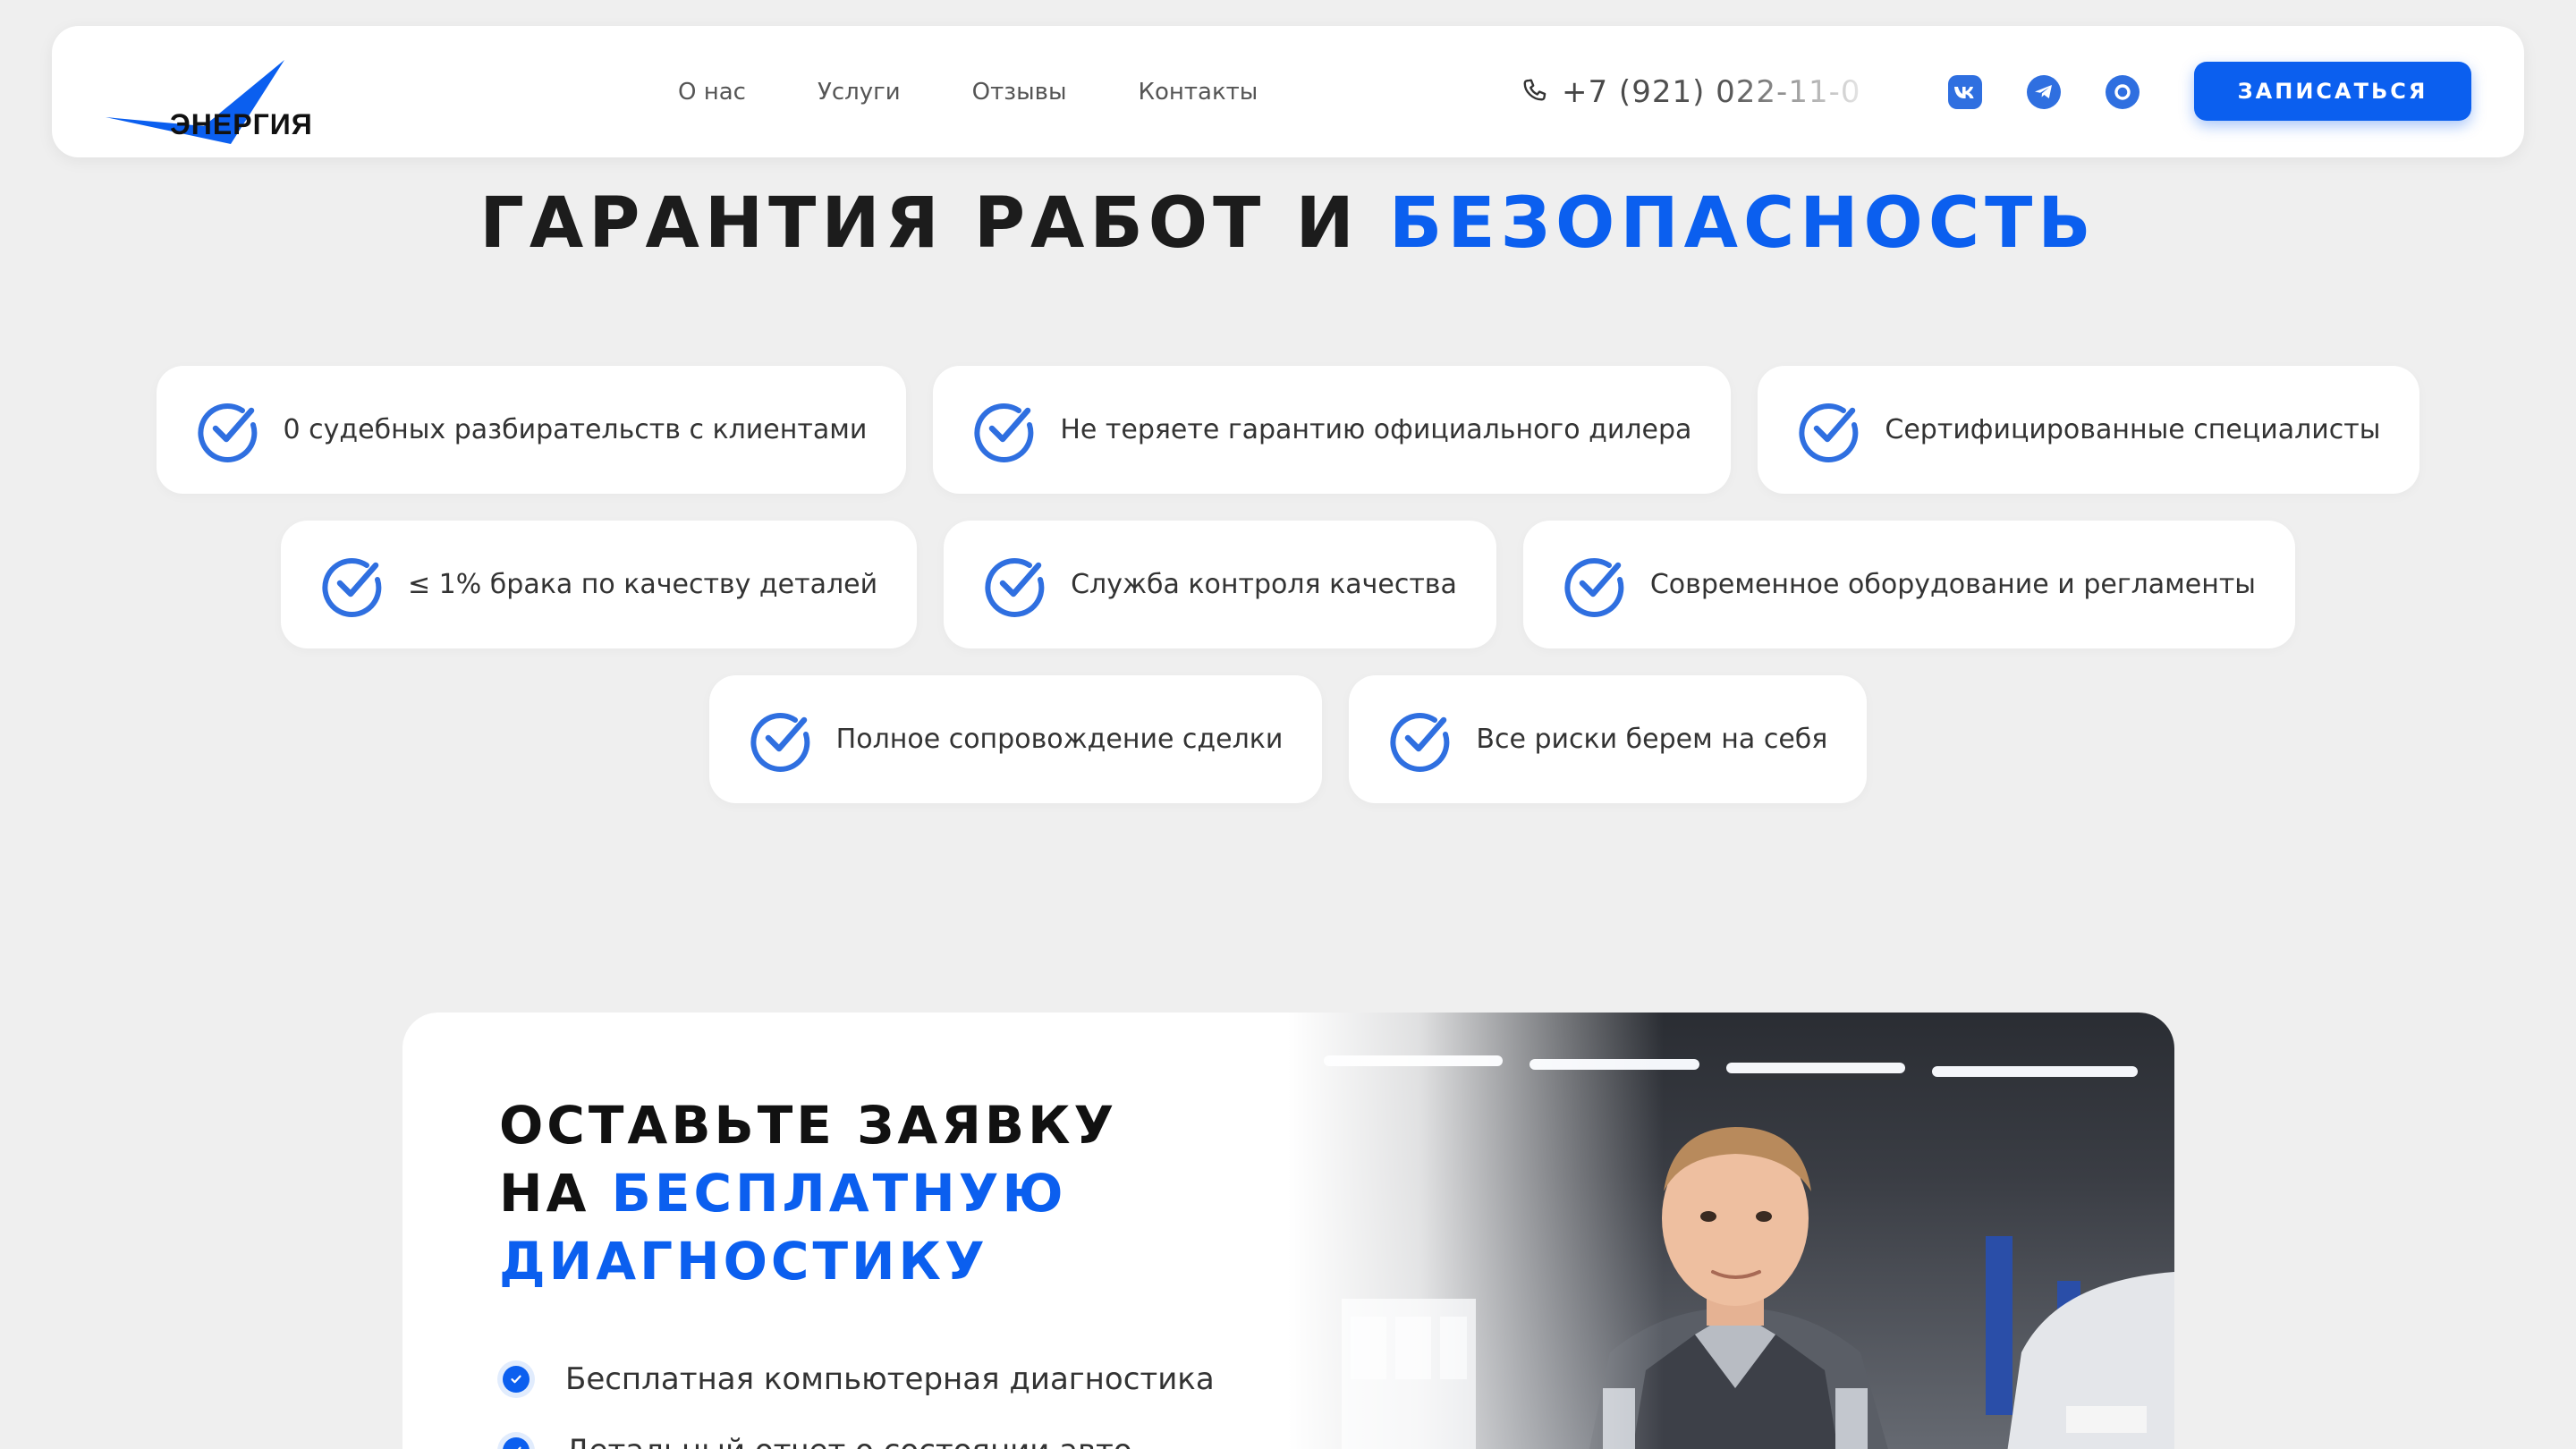  I want to click on feature-text: Современное оборудование и регламенты, so click(1952, 584).